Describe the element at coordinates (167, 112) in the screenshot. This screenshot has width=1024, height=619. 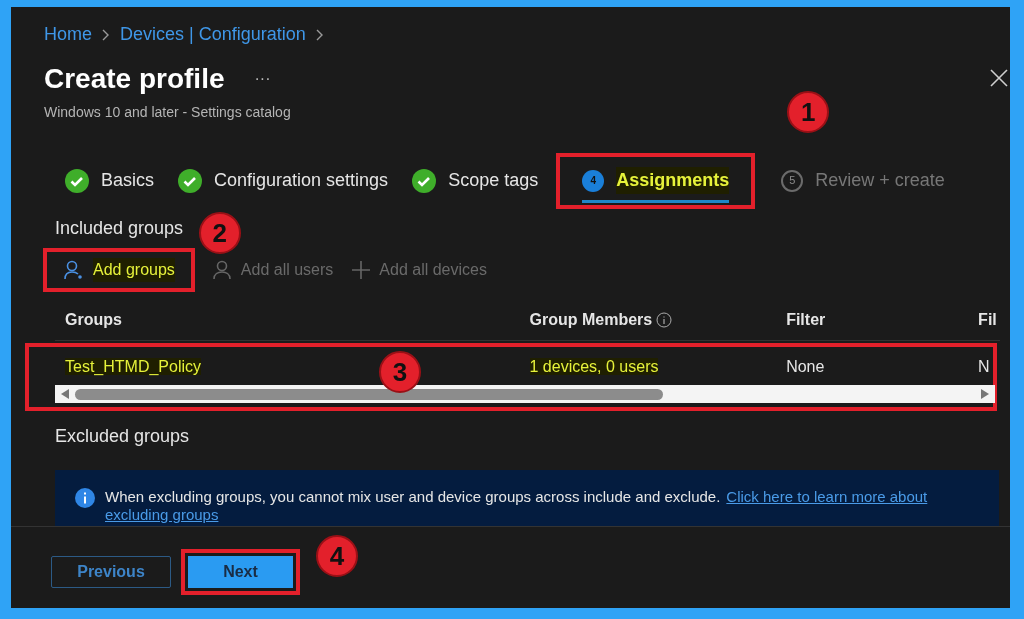
I see `page-subtitle: Windows 10 and later - Settings catalog` at that location.